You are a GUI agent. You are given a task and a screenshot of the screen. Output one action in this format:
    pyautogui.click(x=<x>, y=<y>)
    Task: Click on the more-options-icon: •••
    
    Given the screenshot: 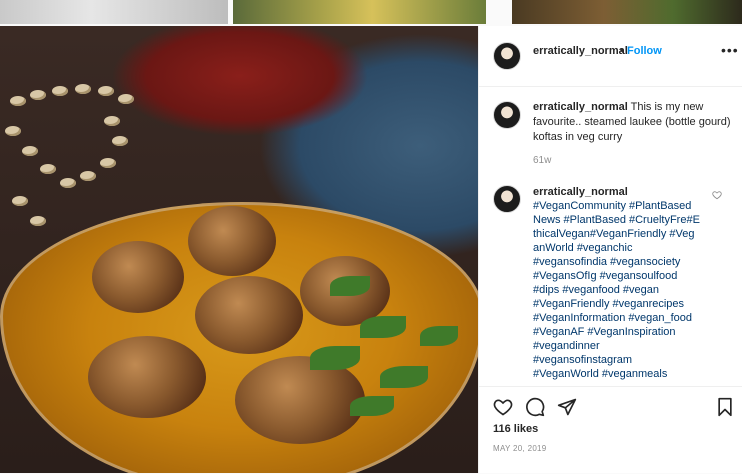 What is the action you would take?
    pyautogui.click(x=730, y=50)
    